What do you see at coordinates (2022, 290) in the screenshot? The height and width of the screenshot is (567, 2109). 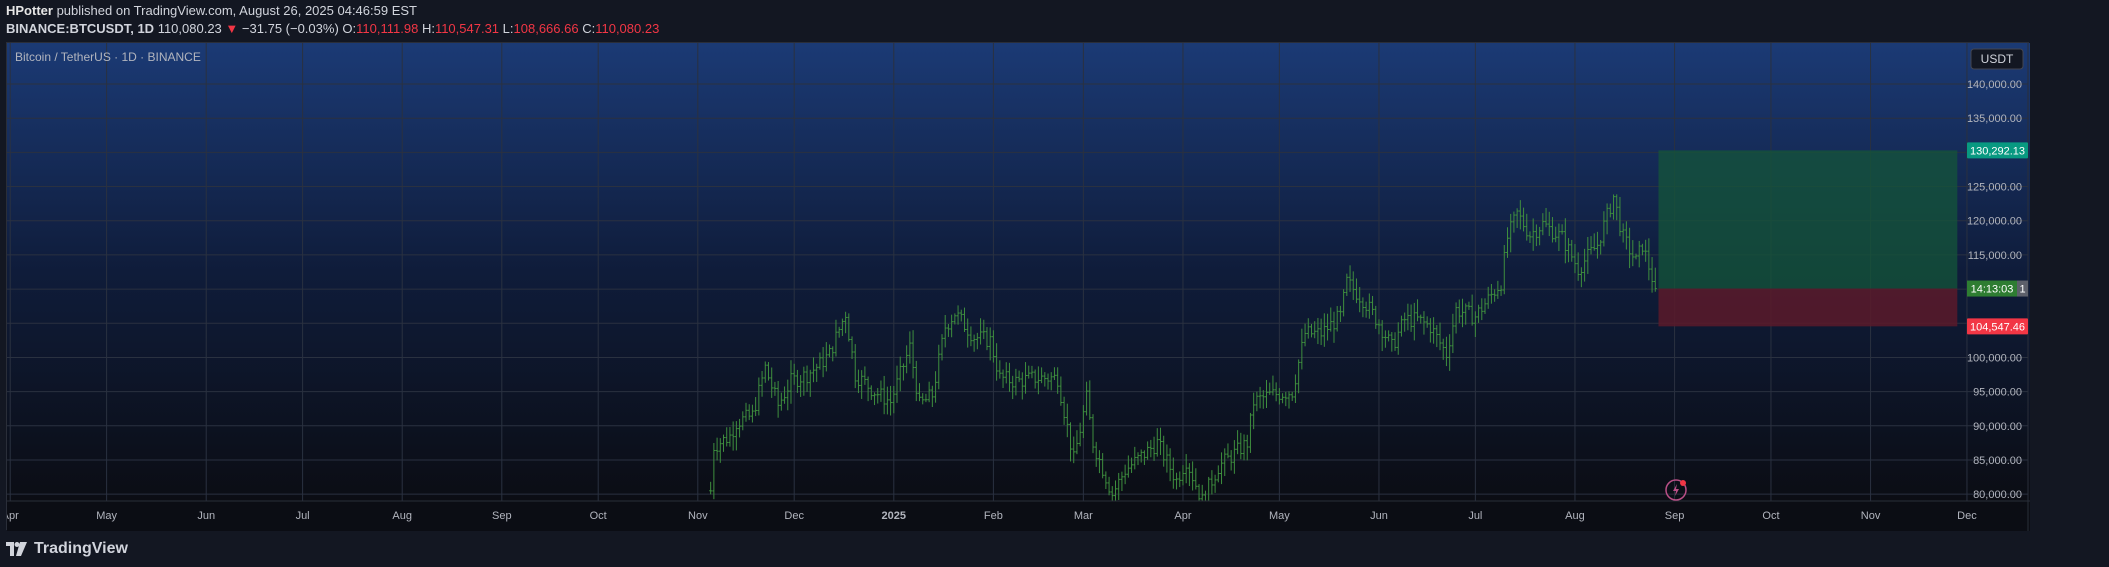 I see `entry-extra-label: 1` at bounding box center [2022, 290].